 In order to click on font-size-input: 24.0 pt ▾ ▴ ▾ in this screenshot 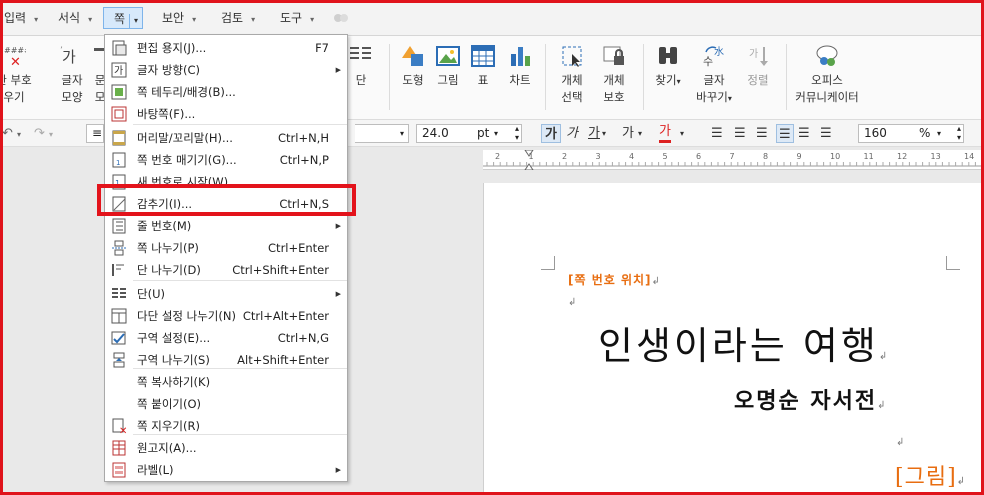, I will do `click(469, 133)`.